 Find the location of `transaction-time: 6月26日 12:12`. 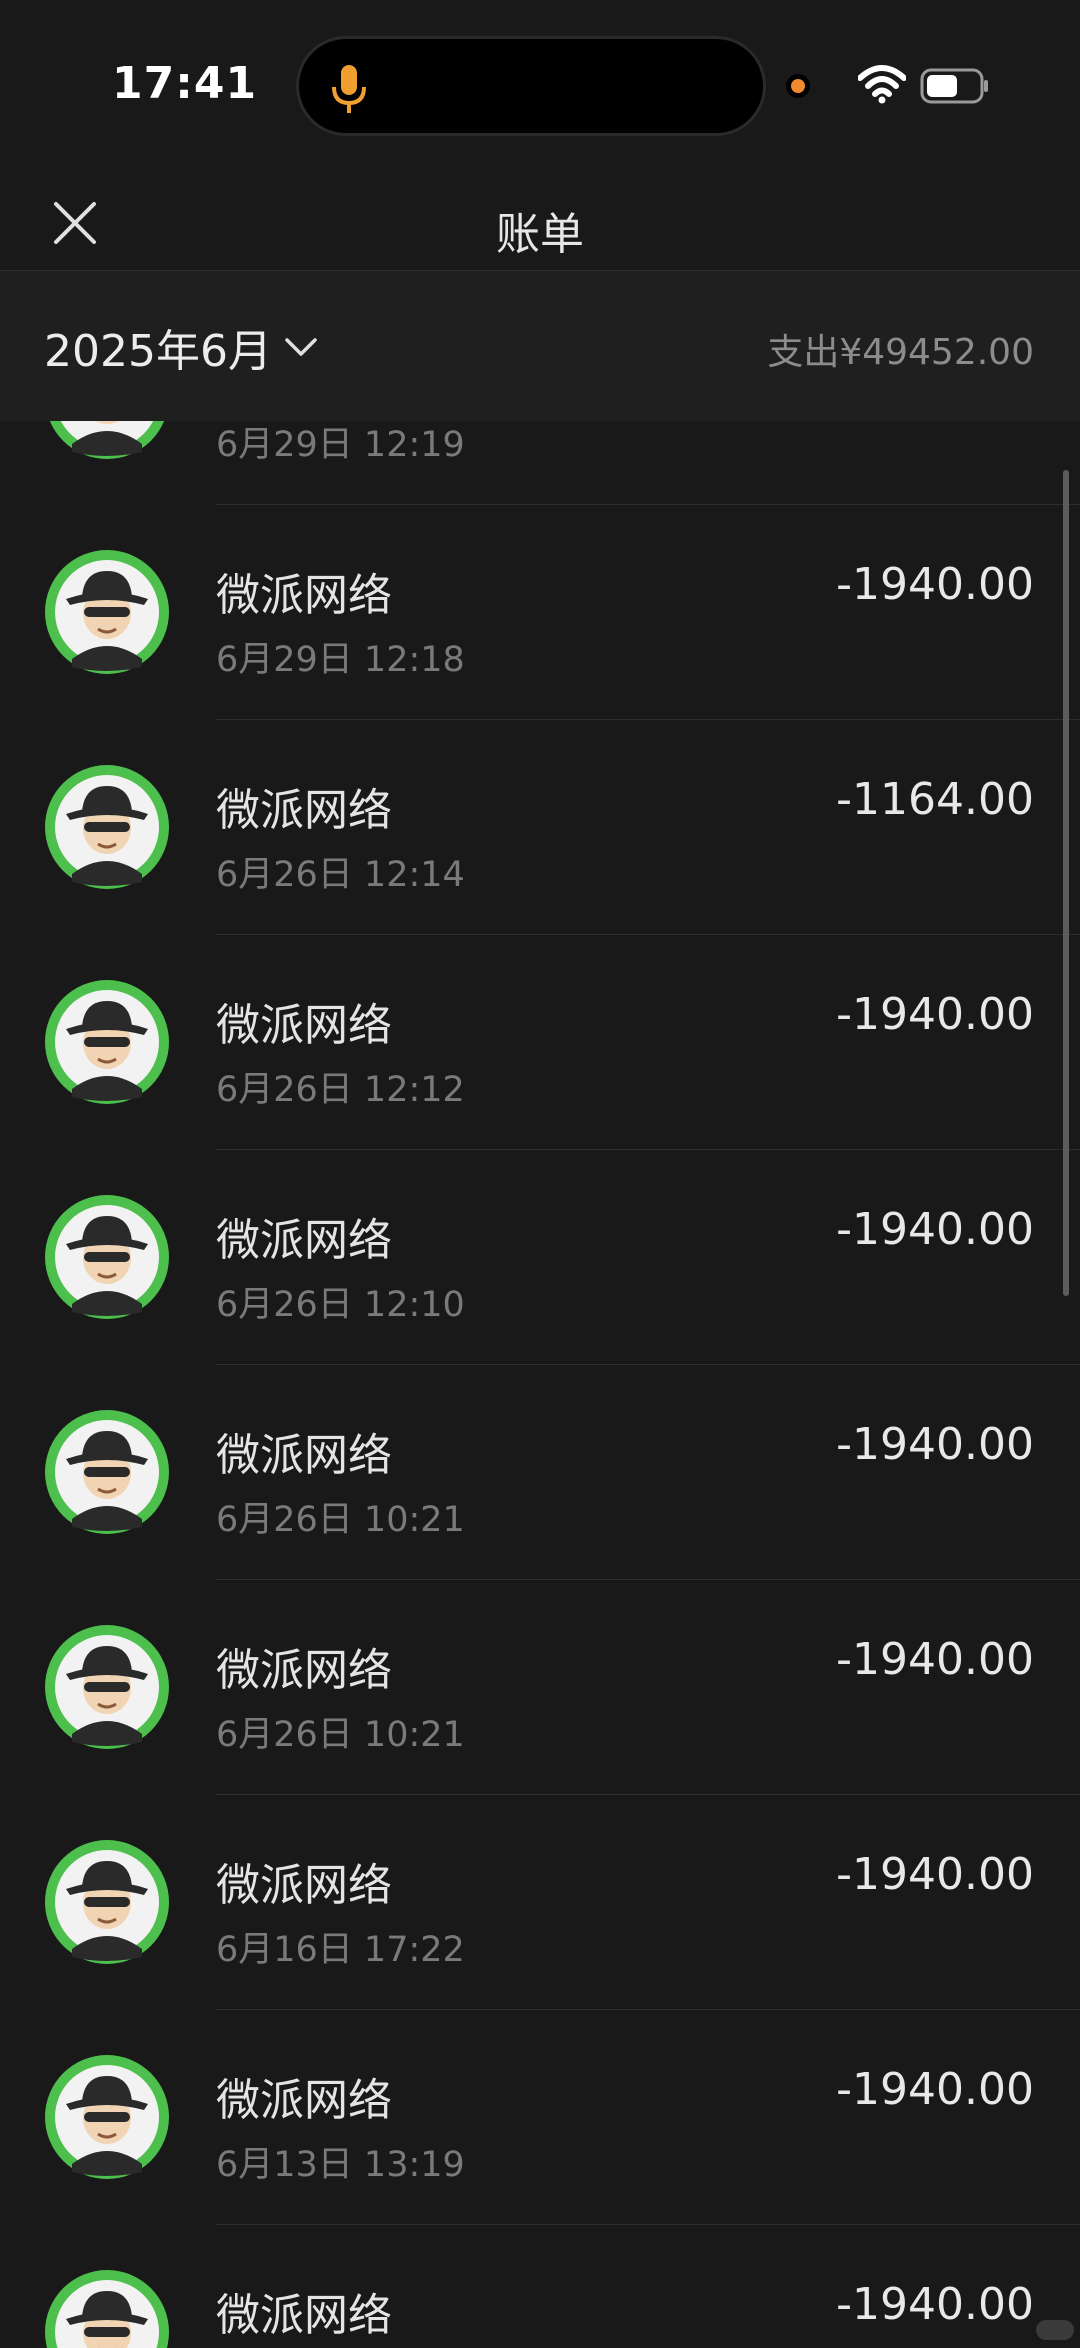

transaction-time: 6月26日 12:12 is located at coordinates (340, 1090).